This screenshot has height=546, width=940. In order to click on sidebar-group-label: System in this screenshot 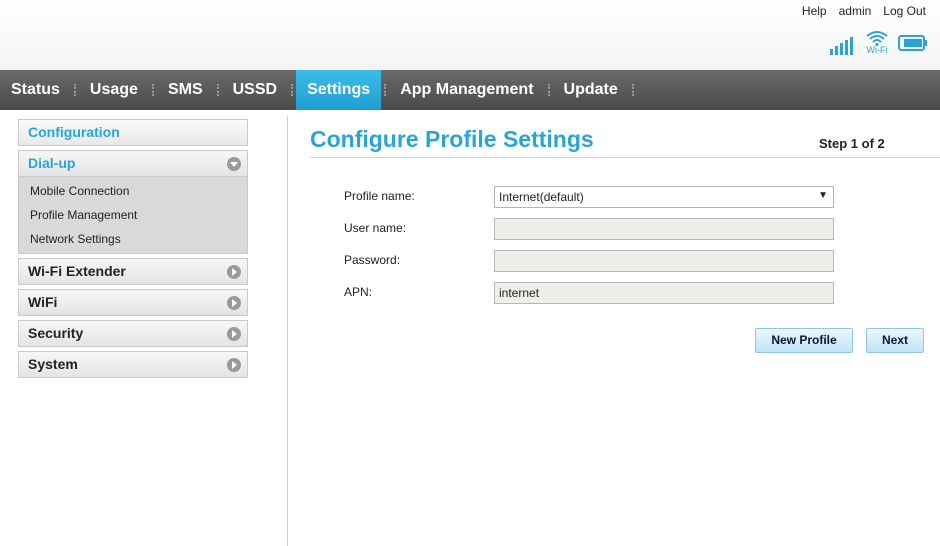, I will do `click(53, 364)`.